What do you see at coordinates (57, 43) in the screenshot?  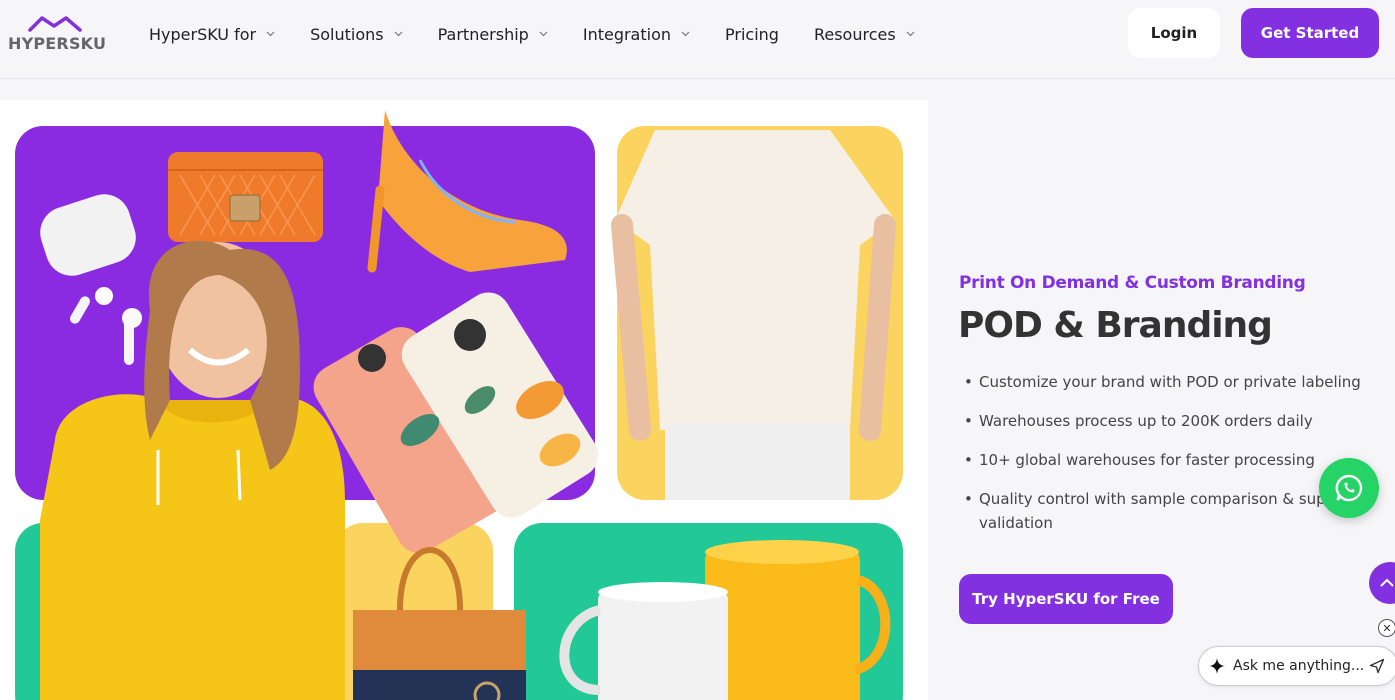 I see `logo-text: HYPERSKU` at bounding box center [57, 43].